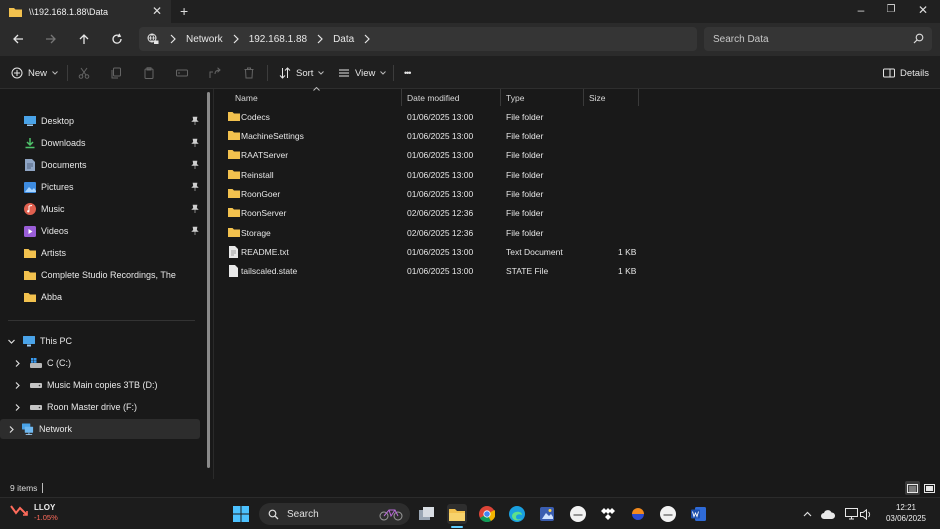 The height and width of the screenshot is (529, 940). What do you see at coordinates (42, 488) in the screenshot?
I see `status-separator` at bounding box center [42, 488].